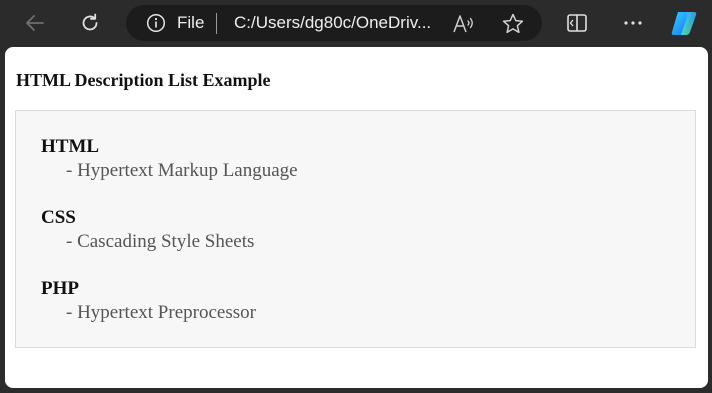 The image size is (712, 393). I want to click on more-icon, so click(633, 23).